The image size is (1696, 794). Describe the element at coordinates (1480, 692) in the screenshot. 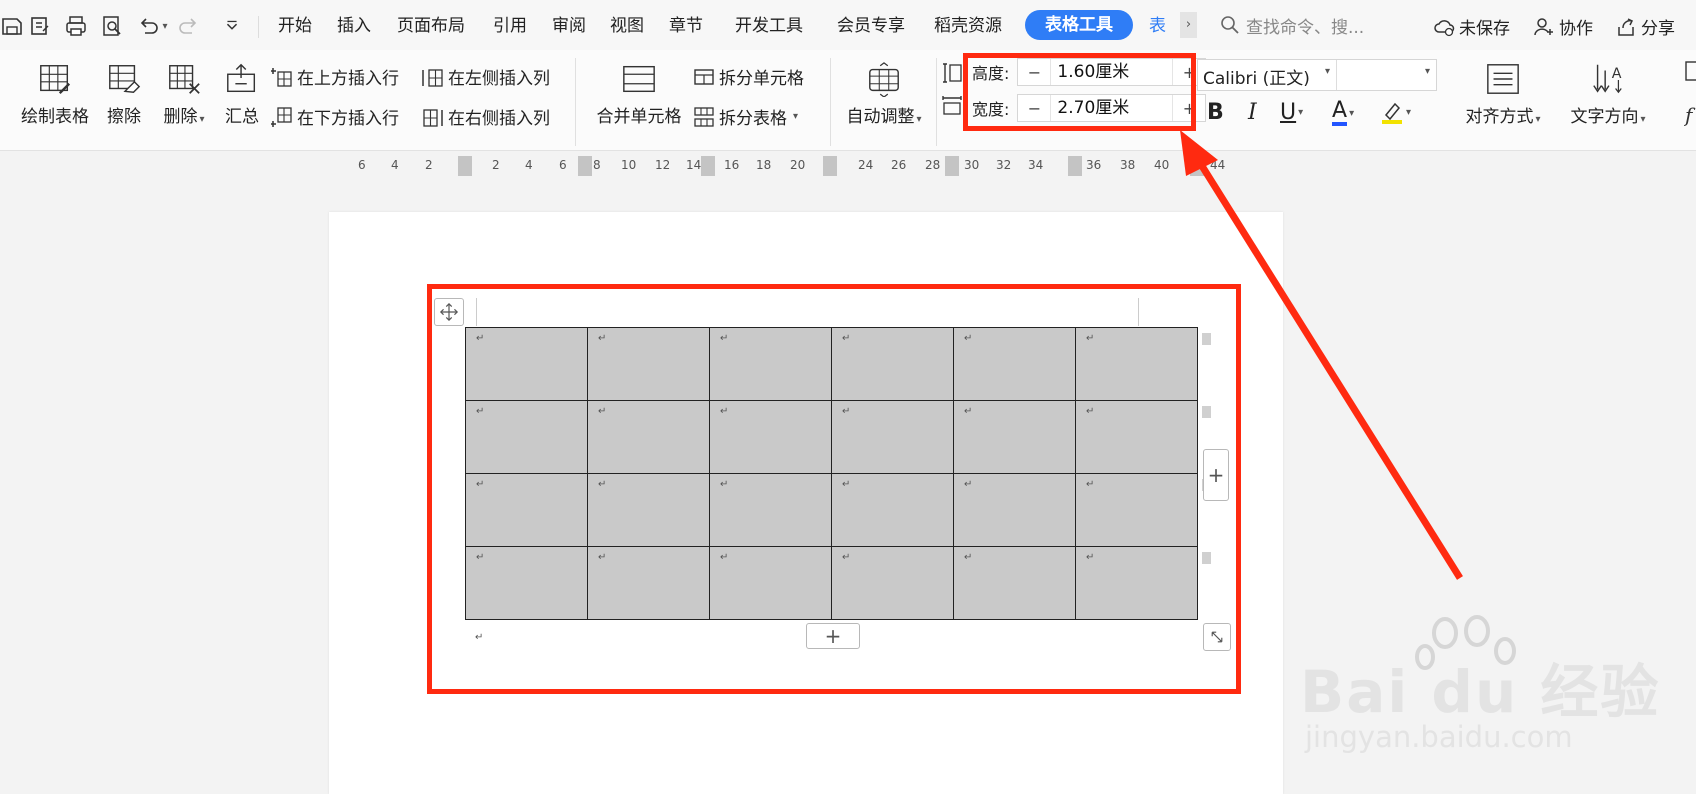

I see `watermark-brand: Bai du 经验` at that location.